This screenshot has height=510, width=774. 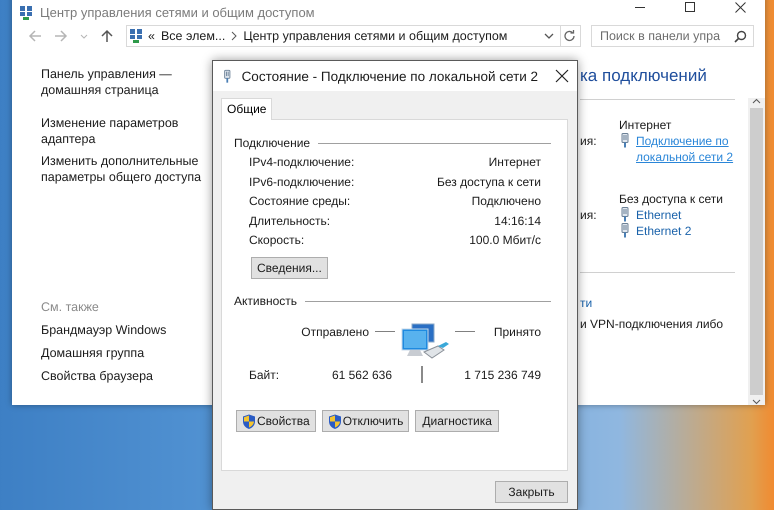 I want to click on sidebar-link: Изменить дополнительные параметры общего доступа, so click(x=126, y=169).